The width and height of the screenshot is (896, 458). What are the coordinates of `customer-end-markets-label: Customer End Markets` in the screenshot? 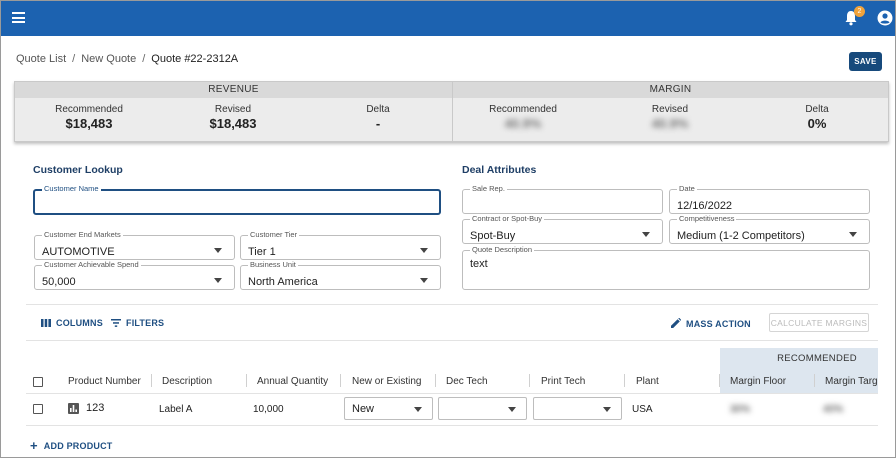 It's located at (82, 235).